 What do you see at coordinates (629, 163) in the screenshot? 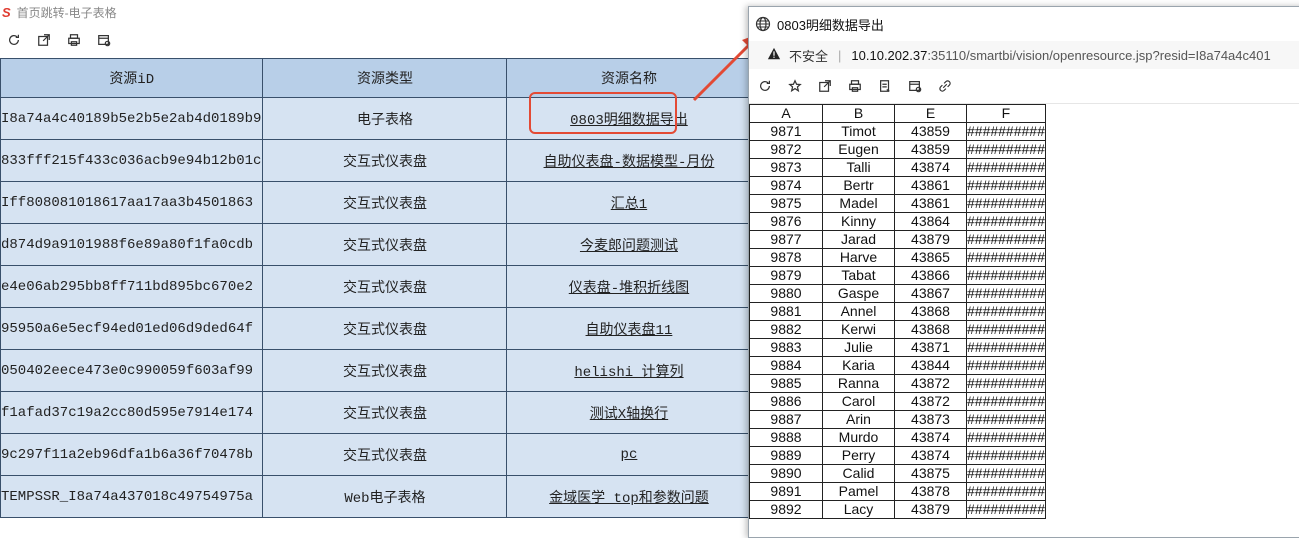
I see `resource-name-link: 自助仪表盘-数据模型-月份` at bounding box center [629, 163].